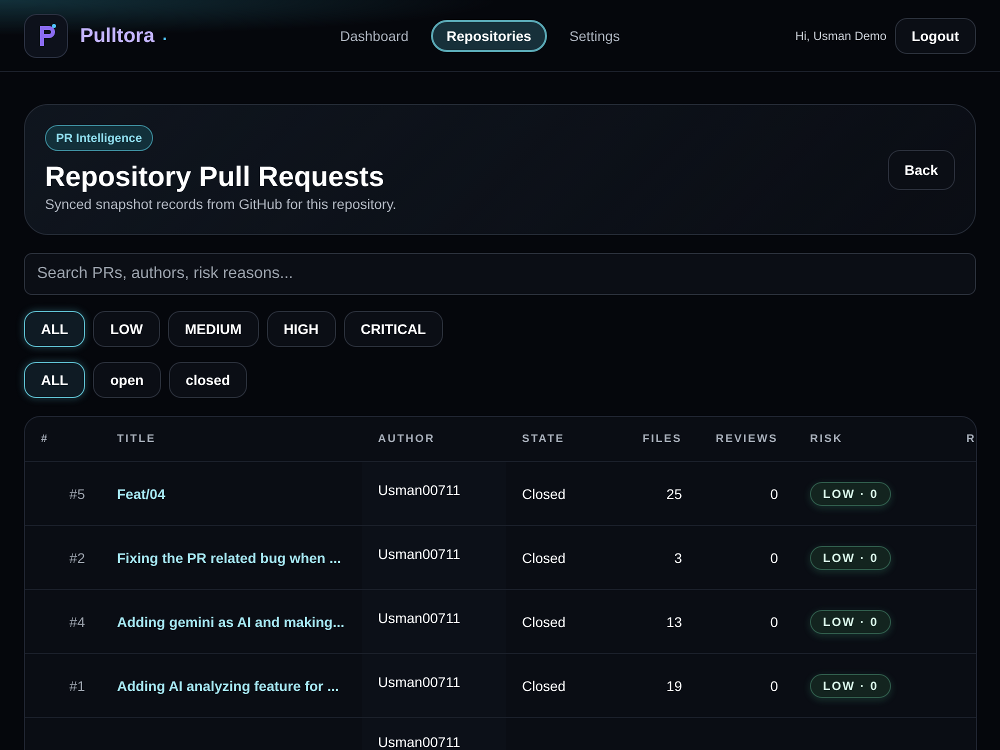 The image size is (1000, 750). Describe the element at coordinates (220, 204) in the screenshot. I see `page-subtitle: Synced snapshot records from GitHub for this repository.` at that location.